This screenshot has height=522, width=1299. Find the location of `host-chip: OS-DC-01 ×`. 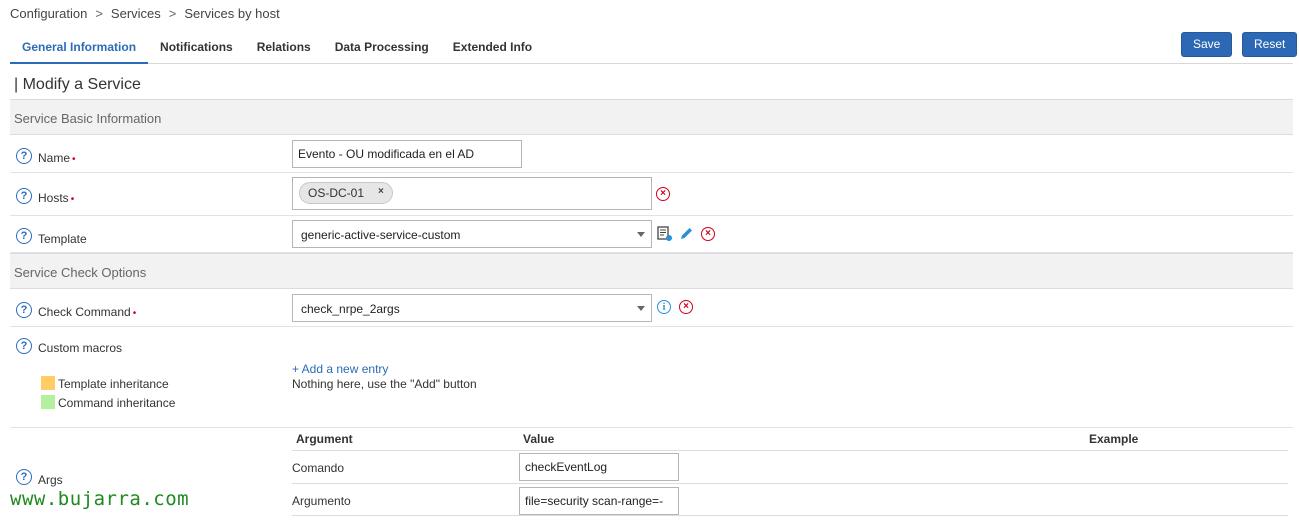

host-chip: OS-DC-01 × is located at coordinates (346, 193).